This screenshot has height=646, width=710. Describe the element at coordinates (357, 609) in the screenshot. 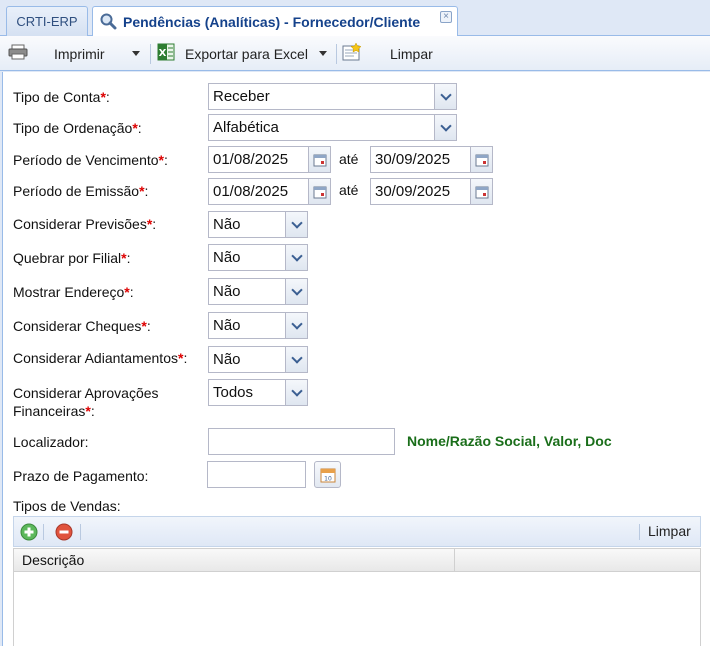

I see `tipos-vendas-grid-body` at that location.